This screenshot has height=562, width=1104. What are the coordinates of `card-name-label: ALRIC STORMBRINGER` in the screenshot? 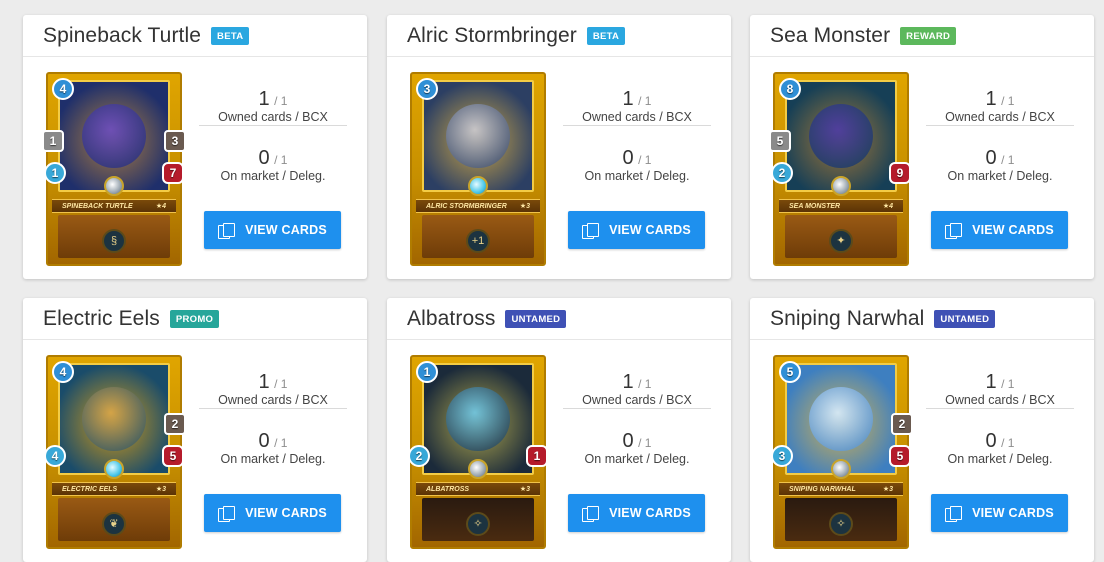 It's located at (466, 206).